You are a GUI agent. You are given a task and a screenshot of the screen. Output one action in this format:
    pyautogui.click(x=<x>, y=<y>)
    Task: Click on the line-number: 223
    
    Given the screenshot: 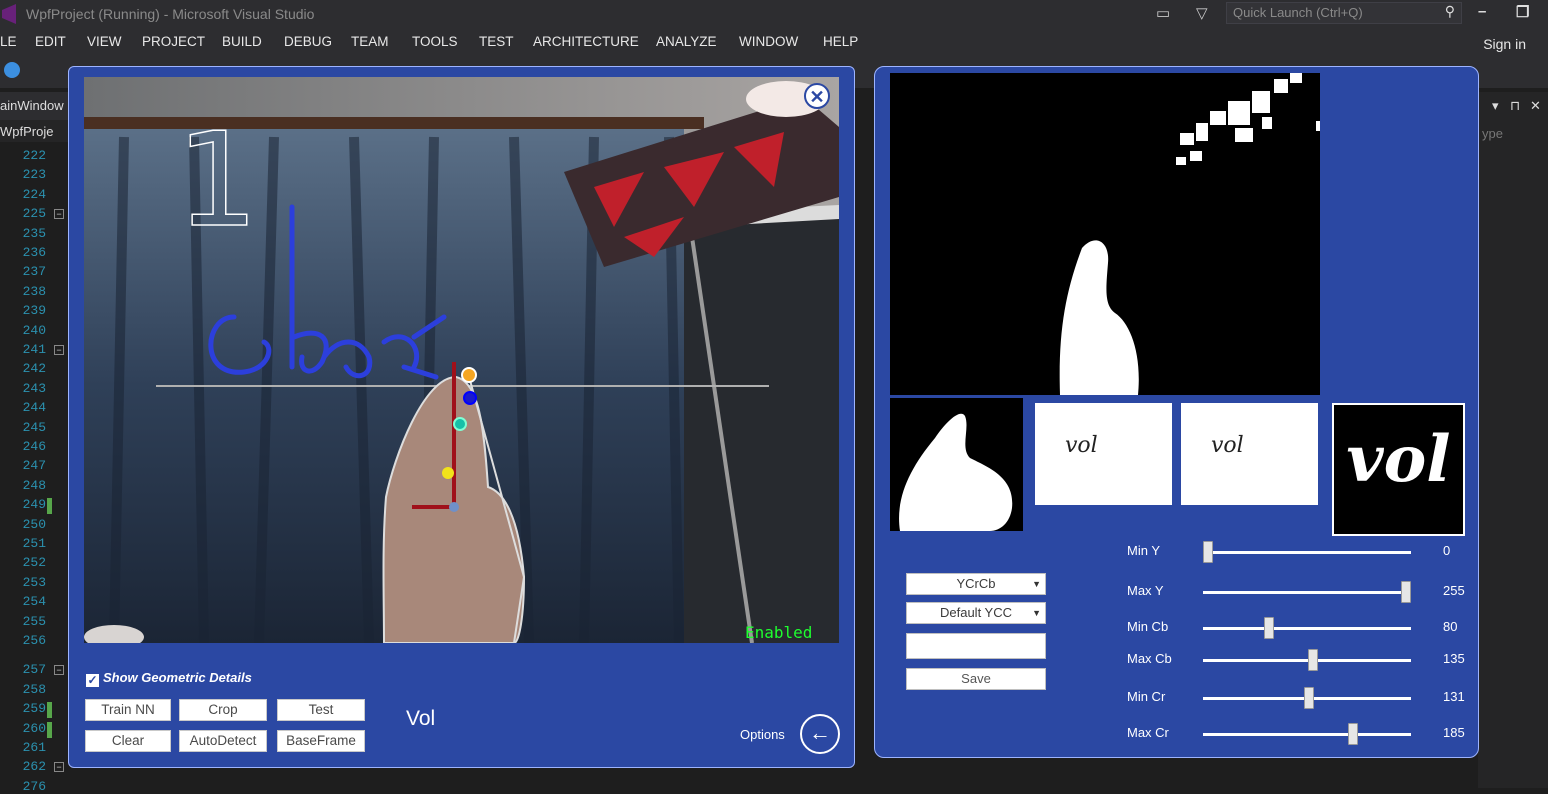 What is the action you would take?
    pyautogui.click(x=34, y=175)
    